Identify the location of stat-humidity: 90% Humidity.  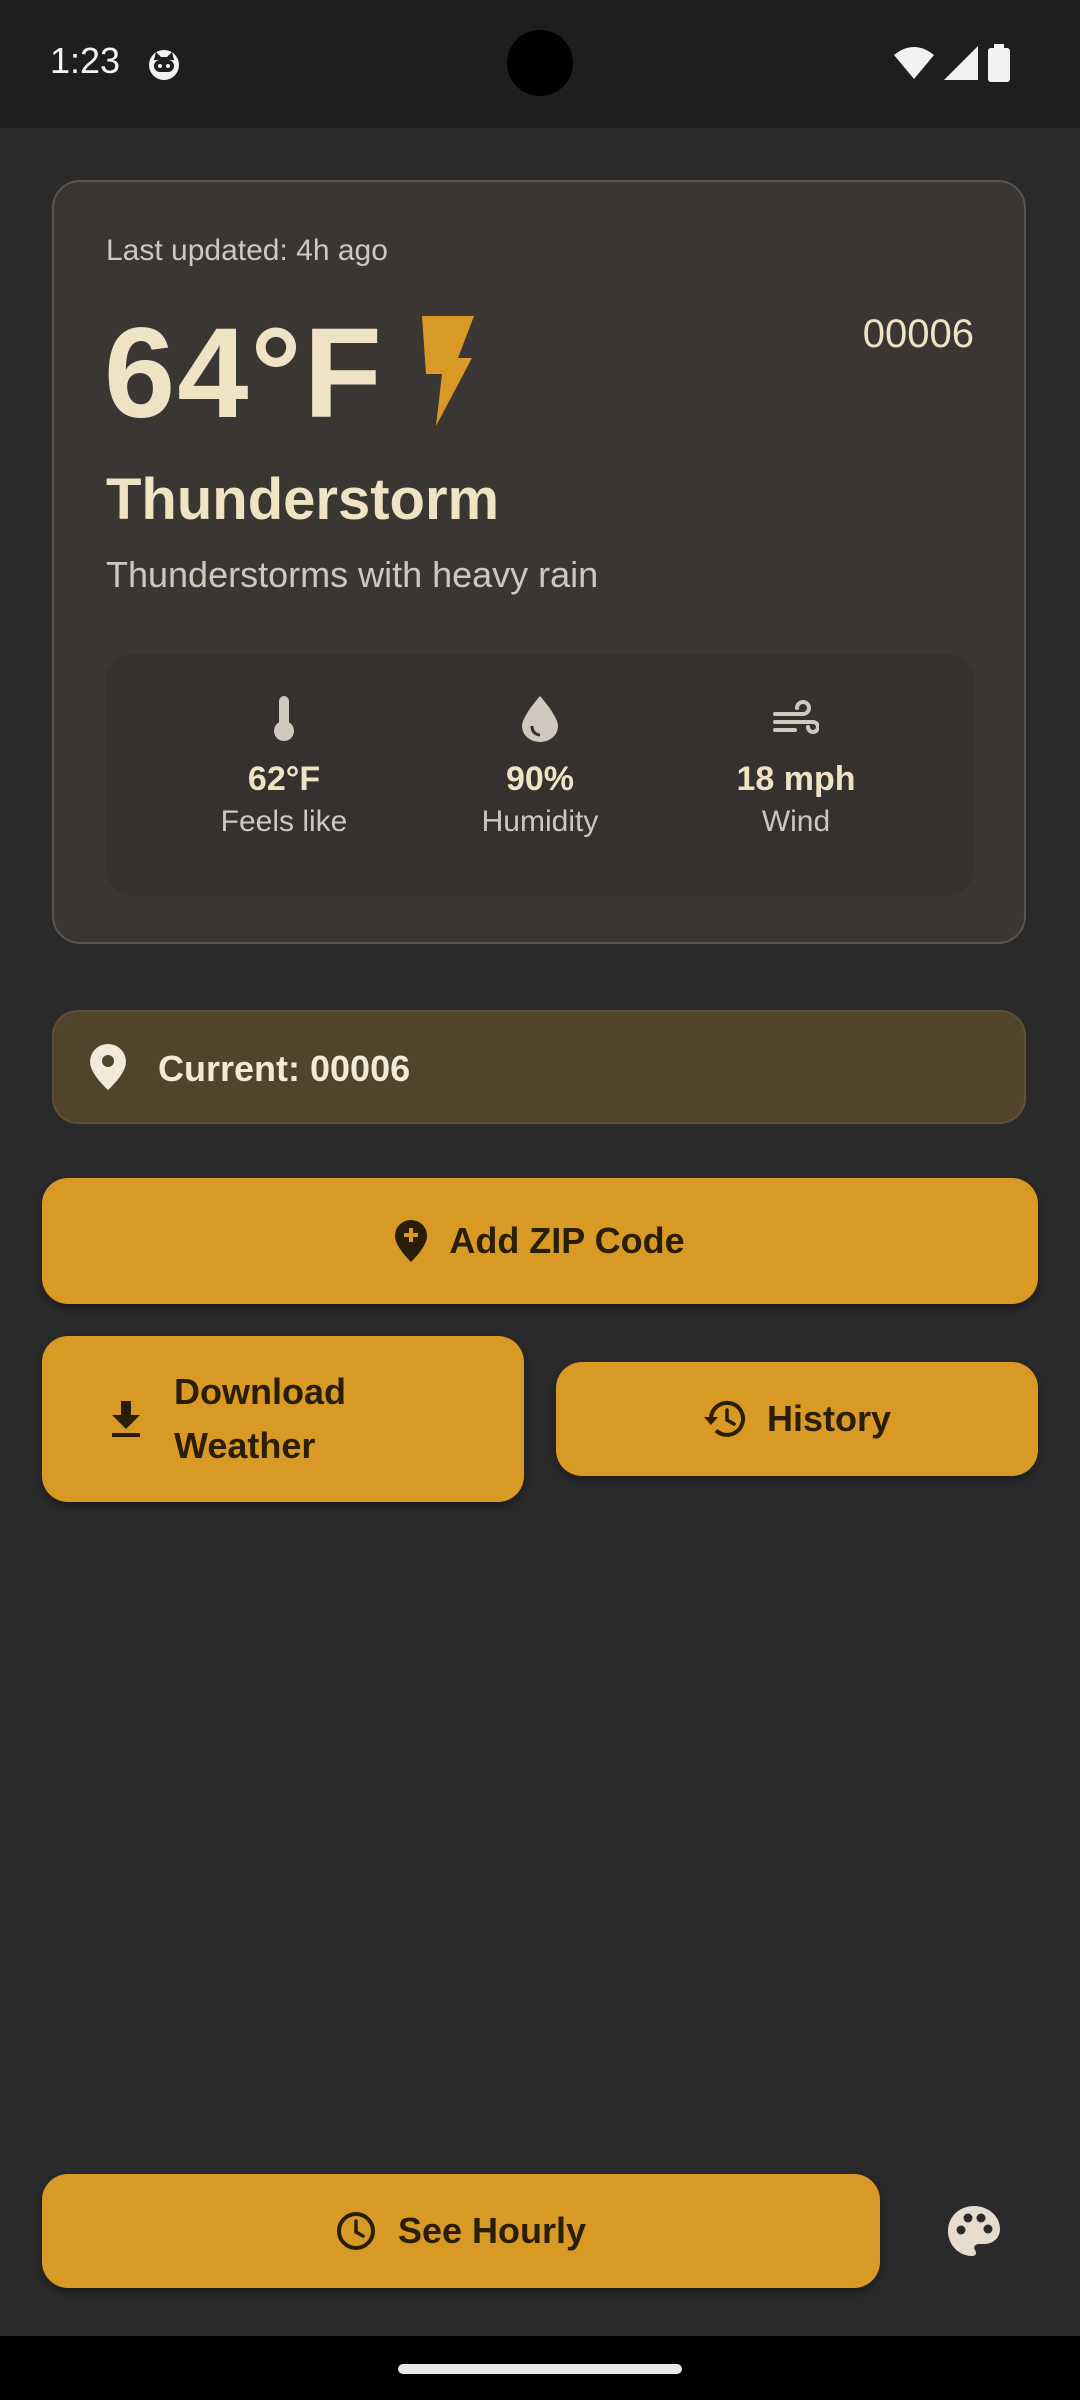
(540, 767).